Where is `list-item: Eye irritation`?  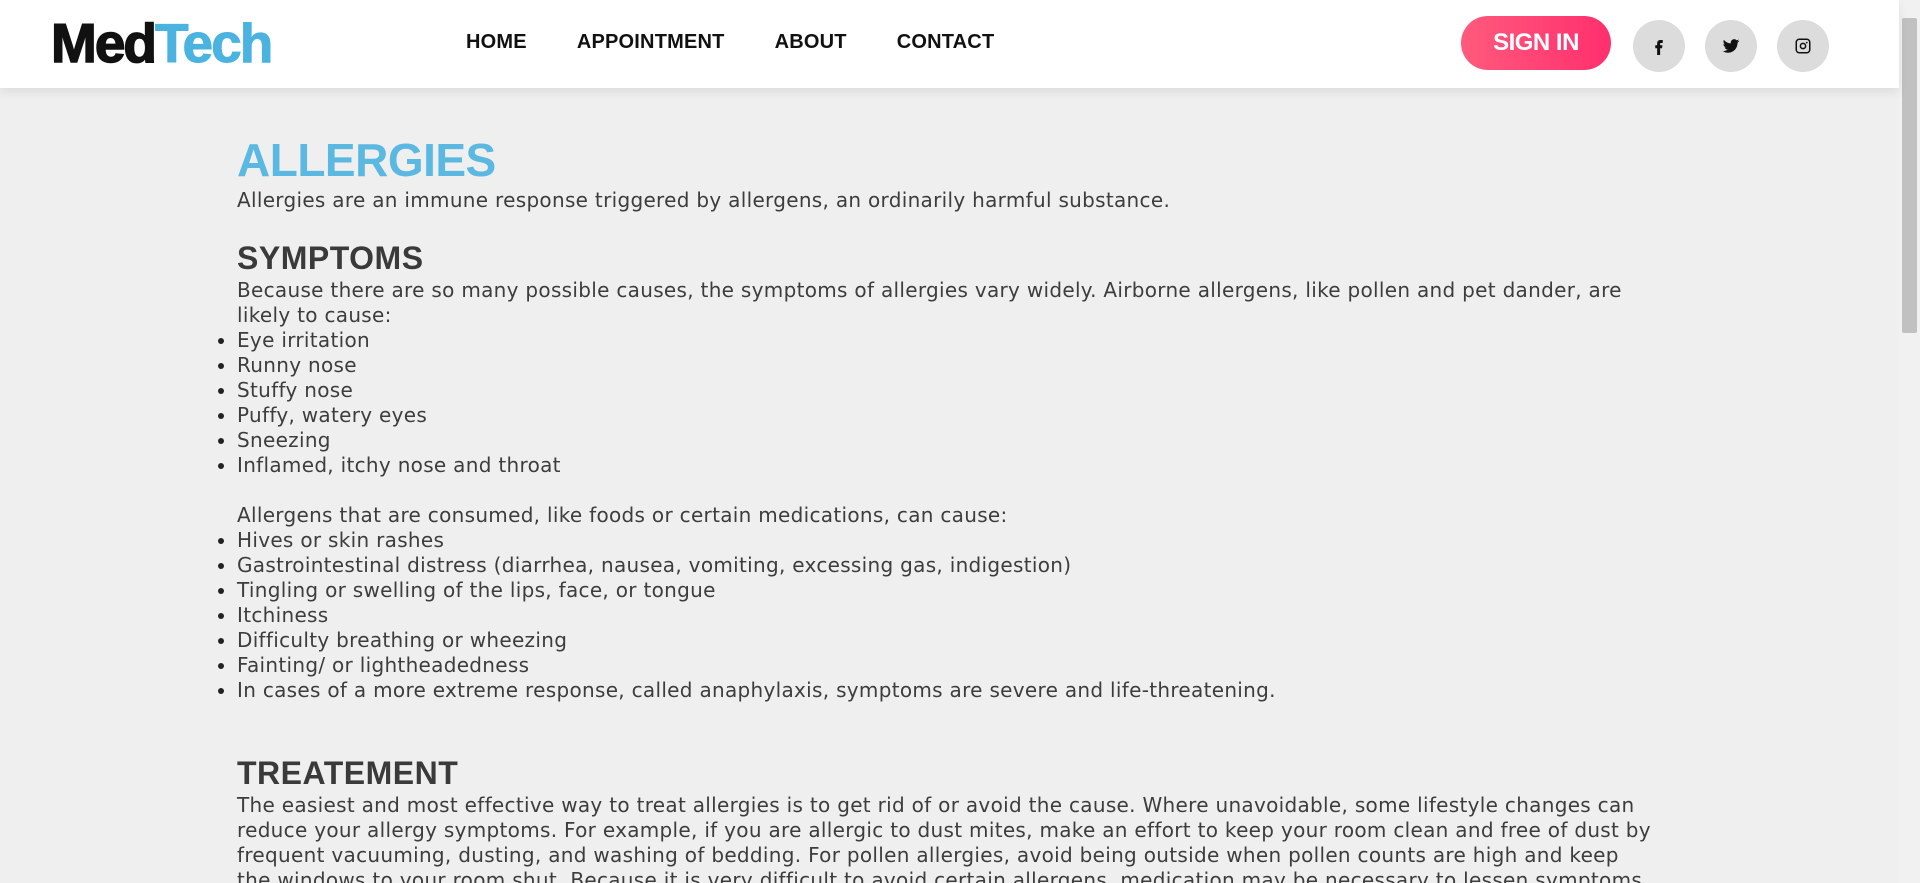 list-item: Eye irritation is located at coordinates (947, 340).